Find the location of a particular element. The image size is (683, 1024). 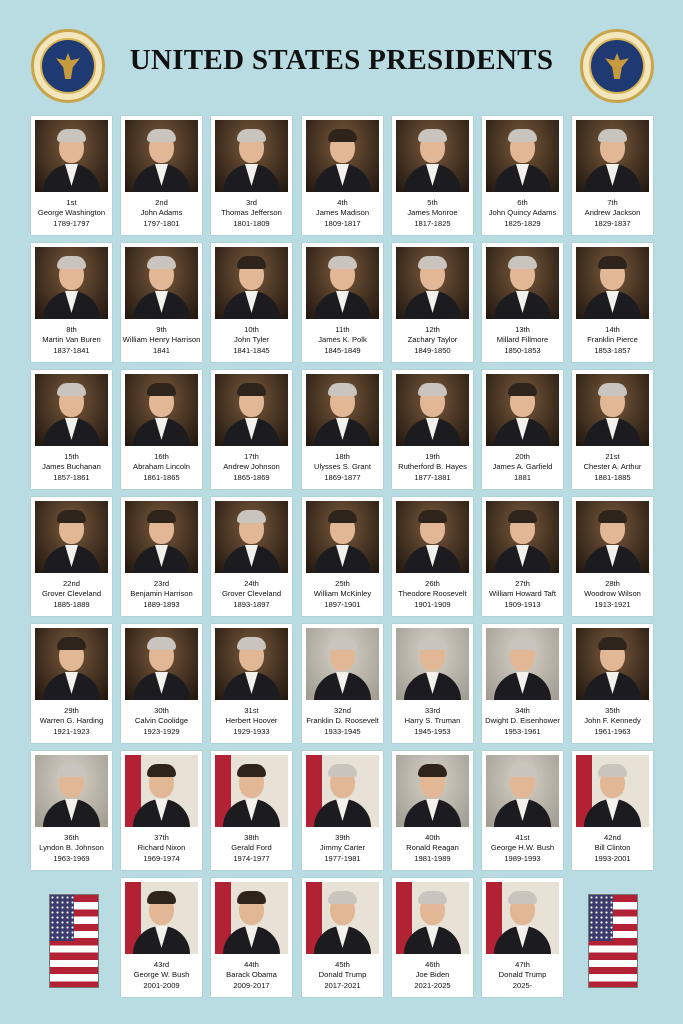

president-name: Calvin Coolidge is located at coordinates (161, 721).